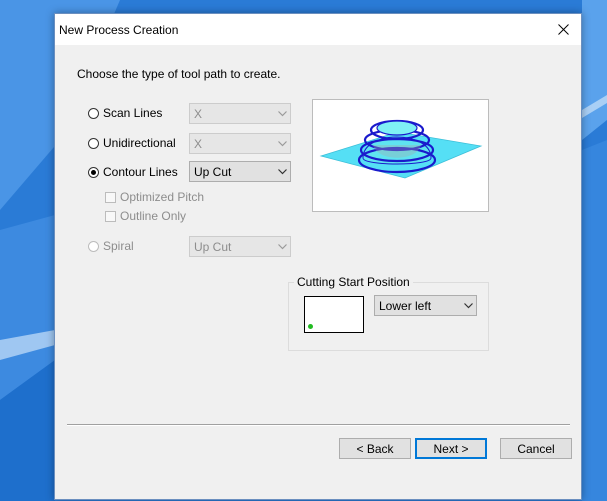 This screenshot has height=501, width=607. I want to click on close-icon, so click(563, 29).